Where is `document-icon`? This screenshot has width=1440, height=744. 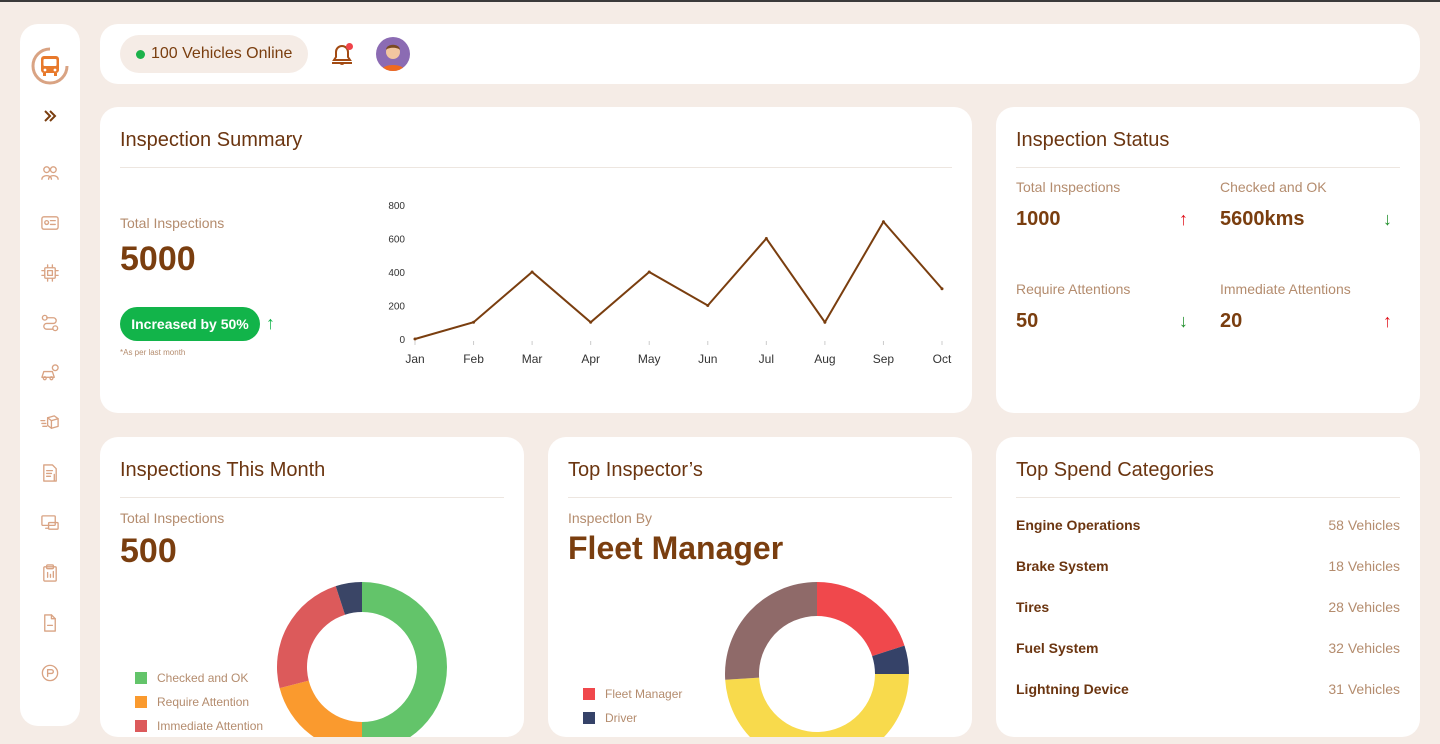
document-icon is located at coordinates (50, 623).